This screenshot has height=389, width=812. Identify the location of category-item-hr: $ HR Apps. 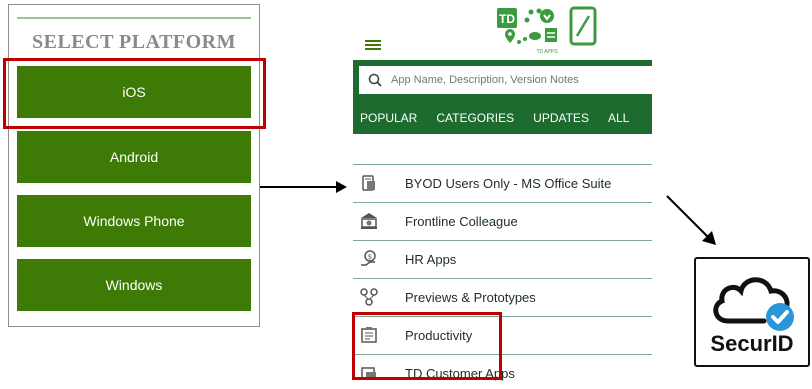
(505, 259).